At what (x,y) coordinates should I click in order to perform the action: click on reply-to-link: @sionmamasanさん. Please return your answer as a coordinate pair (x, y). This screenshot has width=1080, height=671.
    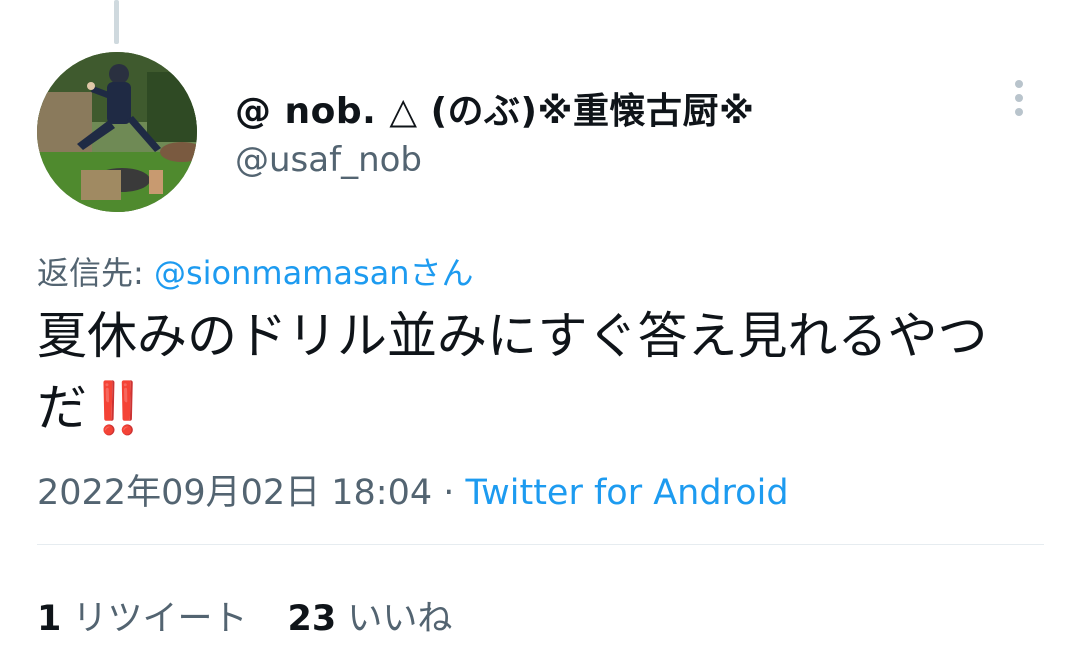
    Looking at the image, I should click on (314, 273).